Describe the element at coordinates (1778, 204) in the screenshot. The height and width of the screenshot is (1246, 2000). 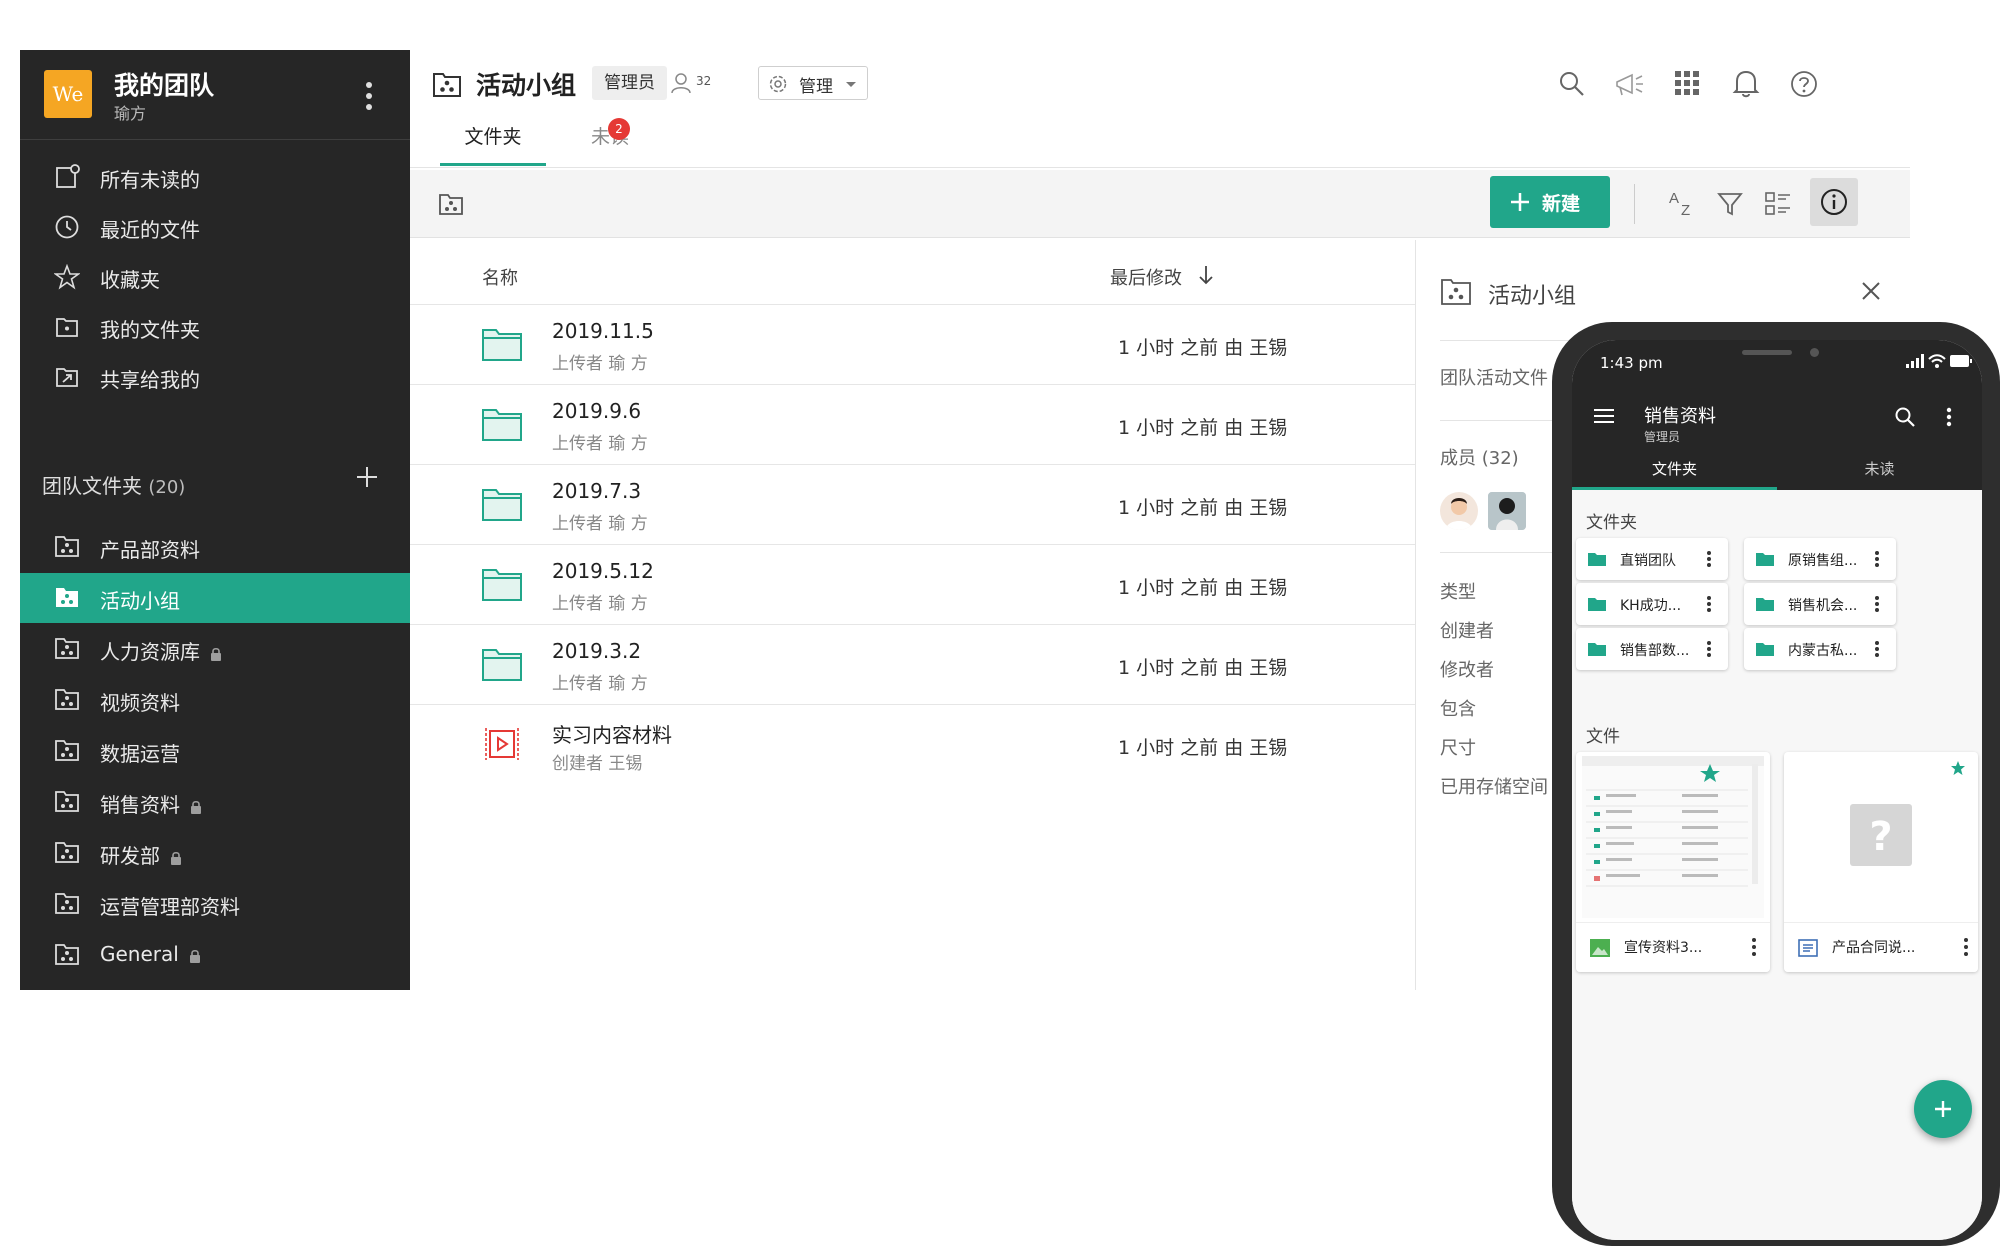
I see `view-list-icon` at that location.